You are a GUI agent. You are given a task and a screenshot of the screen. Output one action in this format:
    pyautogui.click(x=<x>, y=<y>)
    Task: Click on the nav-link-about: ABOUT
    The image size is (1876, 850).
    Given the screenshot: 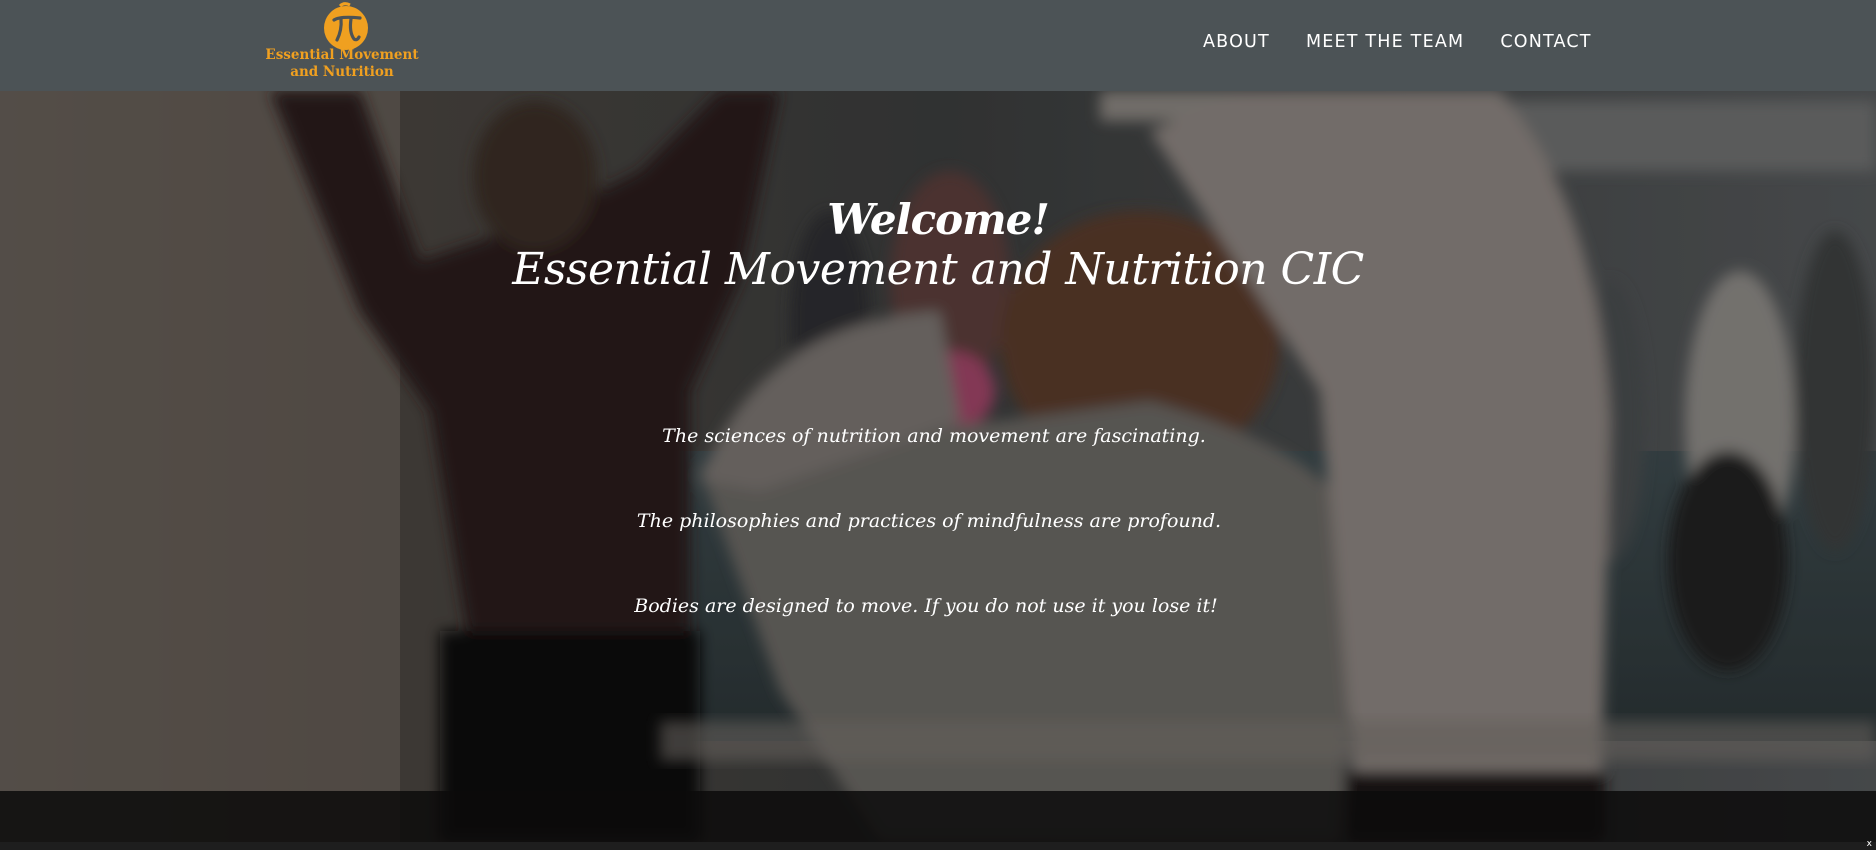 What is the action you would take?
    pyautogui.click(x=1236, y=42)
    